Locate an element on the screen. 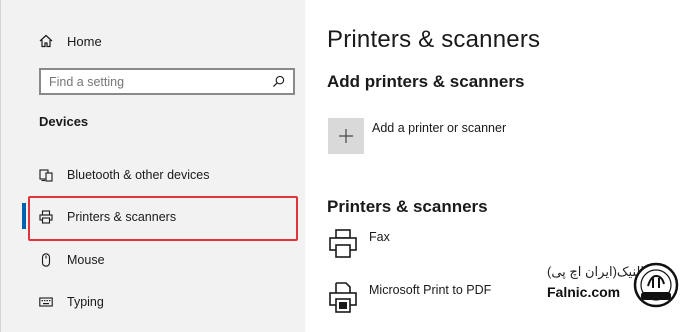 The image size is (694, 332). sidebar-item-label: Typing is located at coordinates (85, 302).